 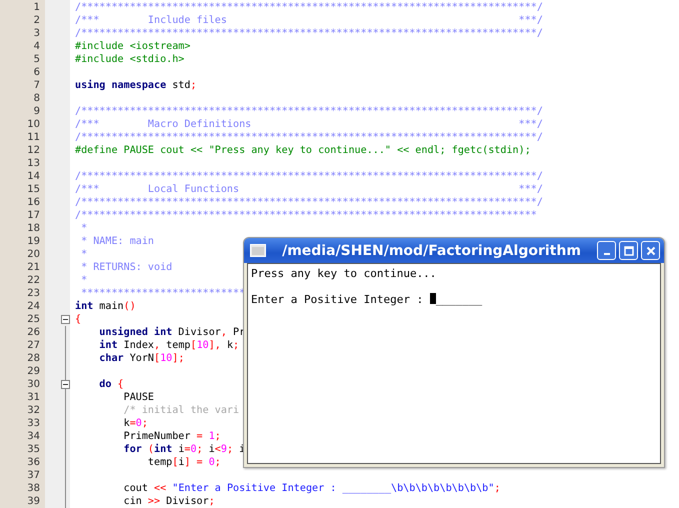 I want to click on line-number: 26, so click(x=33, y=332).